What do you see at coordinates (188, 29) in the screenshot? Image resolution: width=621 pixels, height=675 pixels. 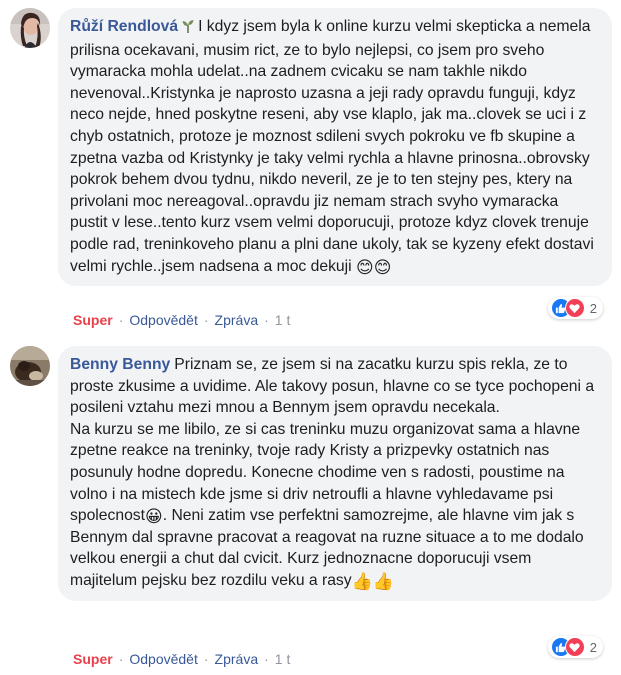 I see `sprout-icon` at bounding box center [188, 29].